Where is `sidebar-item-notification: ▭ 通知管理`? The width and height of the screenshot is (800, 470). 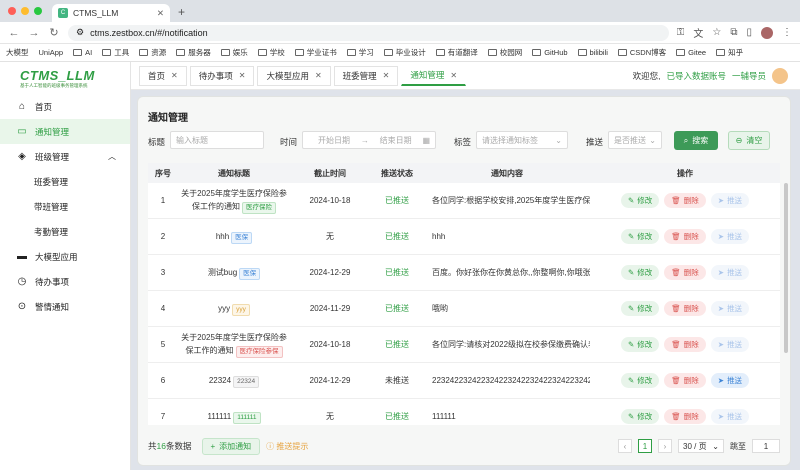
sidebar-item-notification: ▭ 通知管理 is located at coordinates (65, 131).